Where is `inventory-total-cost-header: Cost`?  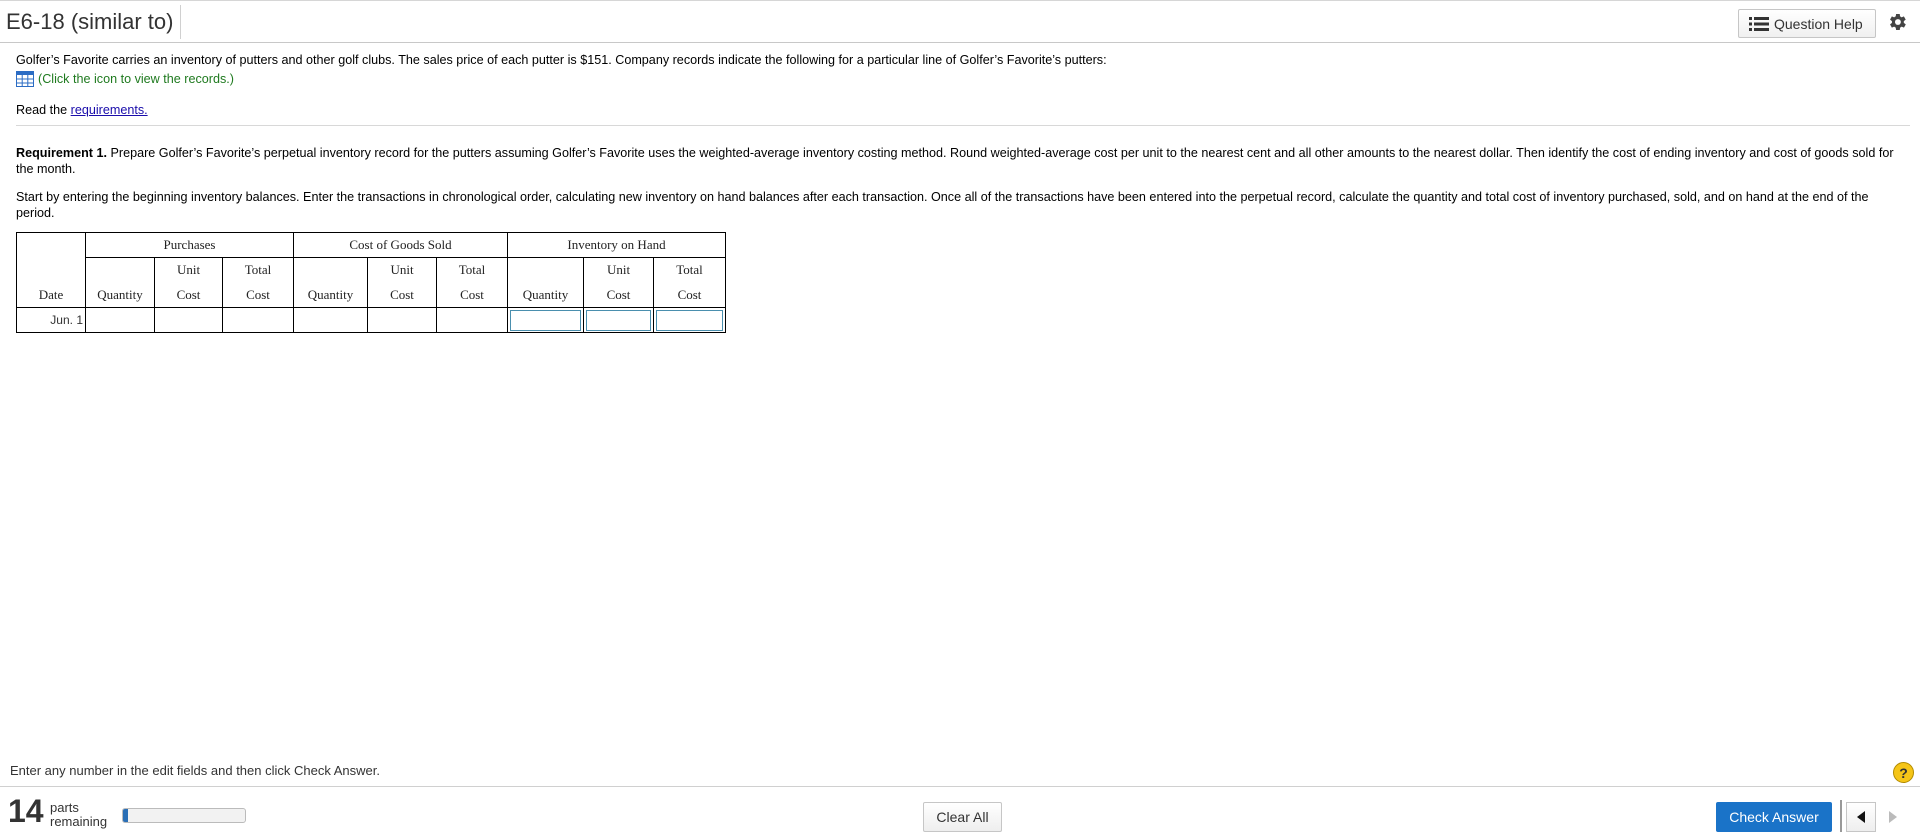
inventory-total-cost-header: Cost is located at coordinates (689, 295).